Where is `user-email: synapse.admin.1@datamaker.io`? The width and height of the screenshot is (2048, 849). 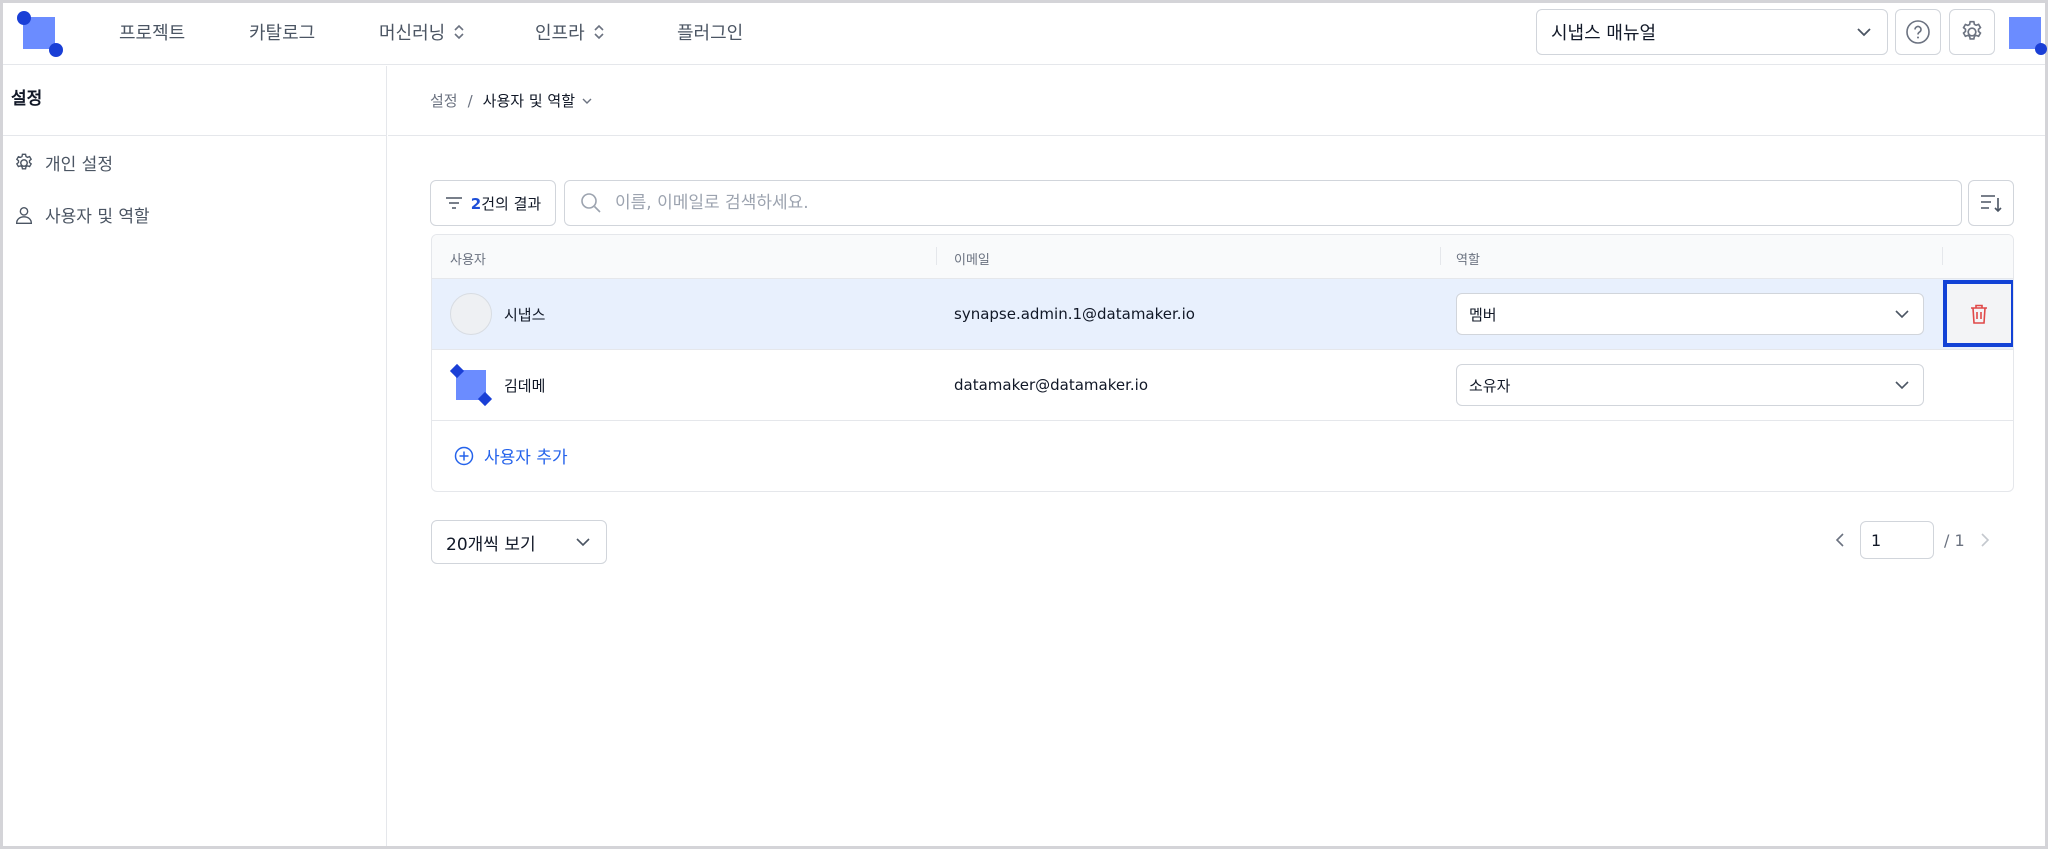
user-email: synapse.admin.1@datamaker.io is located at coordinates (1074, 314).